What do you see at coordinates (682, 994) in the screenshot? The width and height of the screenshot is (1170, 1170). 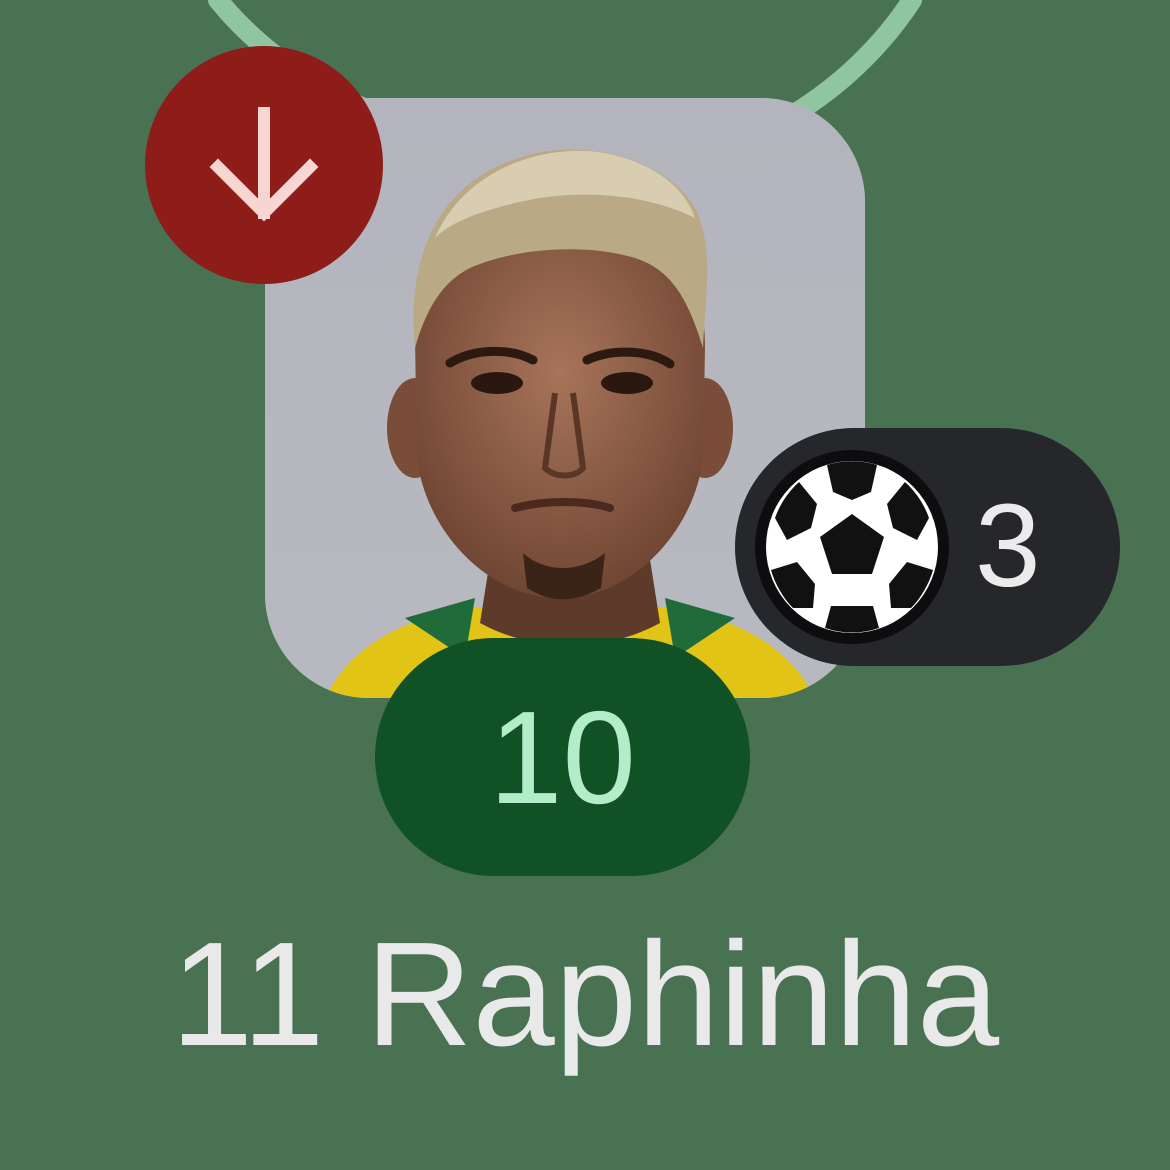 I see `player-name: Raphinha` at bounding box center [682, 994].